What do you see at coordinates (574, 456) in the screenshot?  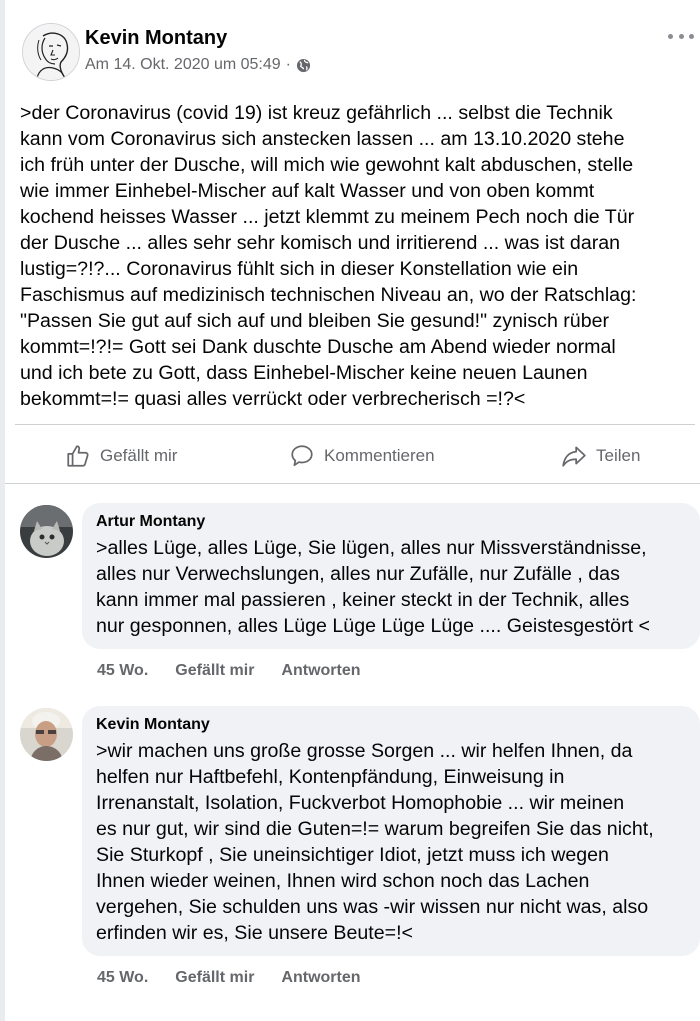 I see `share-arrow-icon` at bounding box center [574, 456].